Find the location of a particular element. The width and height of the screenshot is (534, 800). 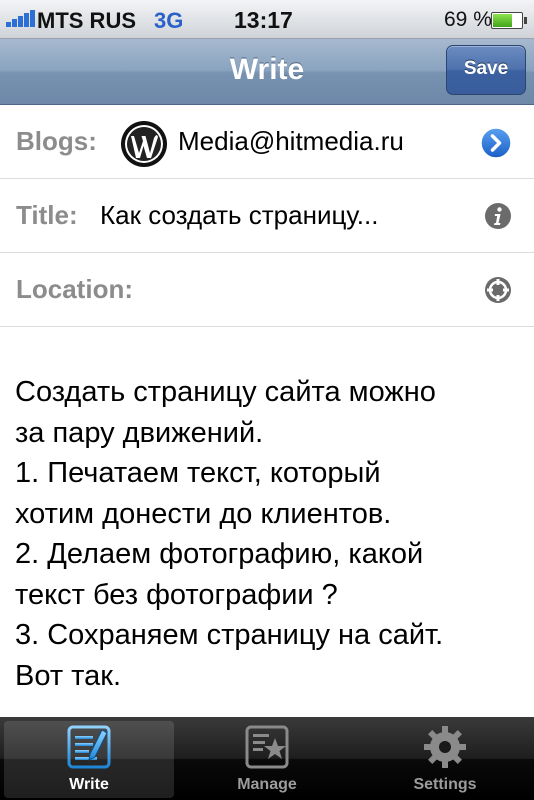

content-line: Вот так. is located at coordinates (68, 675).